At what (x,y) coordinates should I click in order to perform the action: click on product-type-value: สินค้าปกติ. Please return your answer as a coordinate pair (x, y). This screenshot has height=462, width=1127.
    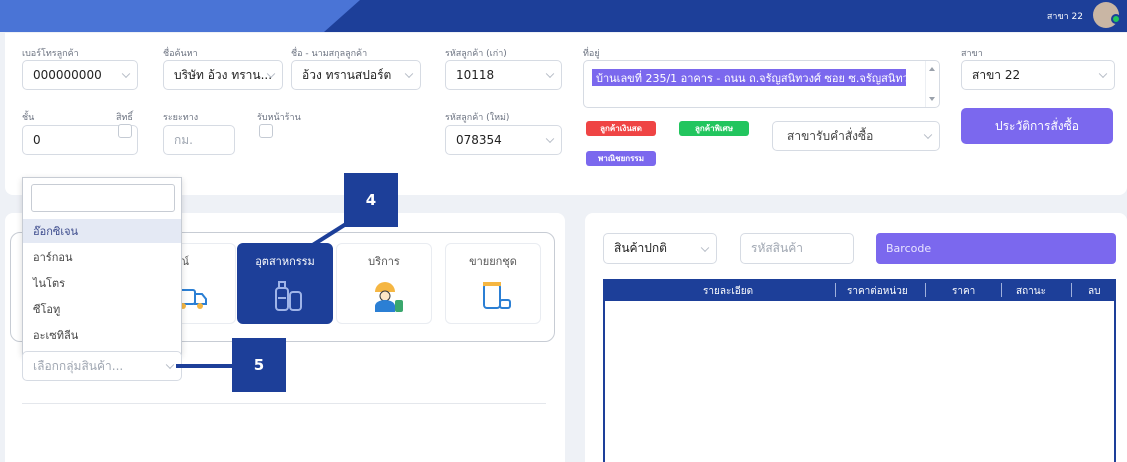
    Looking at the image, I should click on (640, 248).